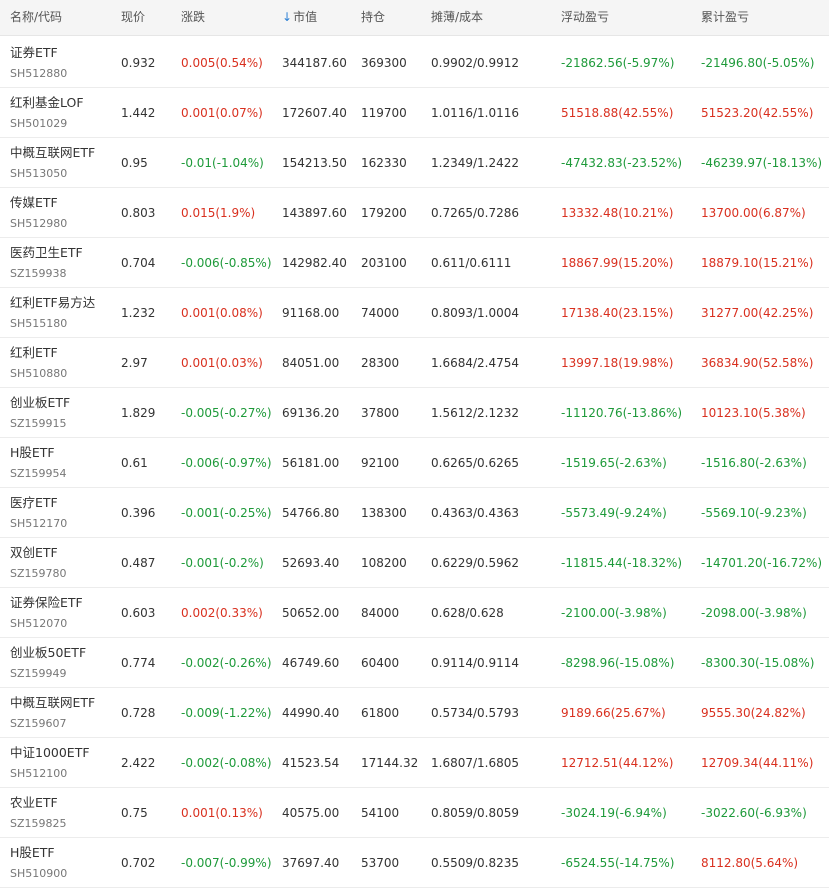 The image size is (829, 891). Describe the element at coordinates (287, 17) in the screenshot. I see `sort-desc-arrow-icon: ↓` at that location.